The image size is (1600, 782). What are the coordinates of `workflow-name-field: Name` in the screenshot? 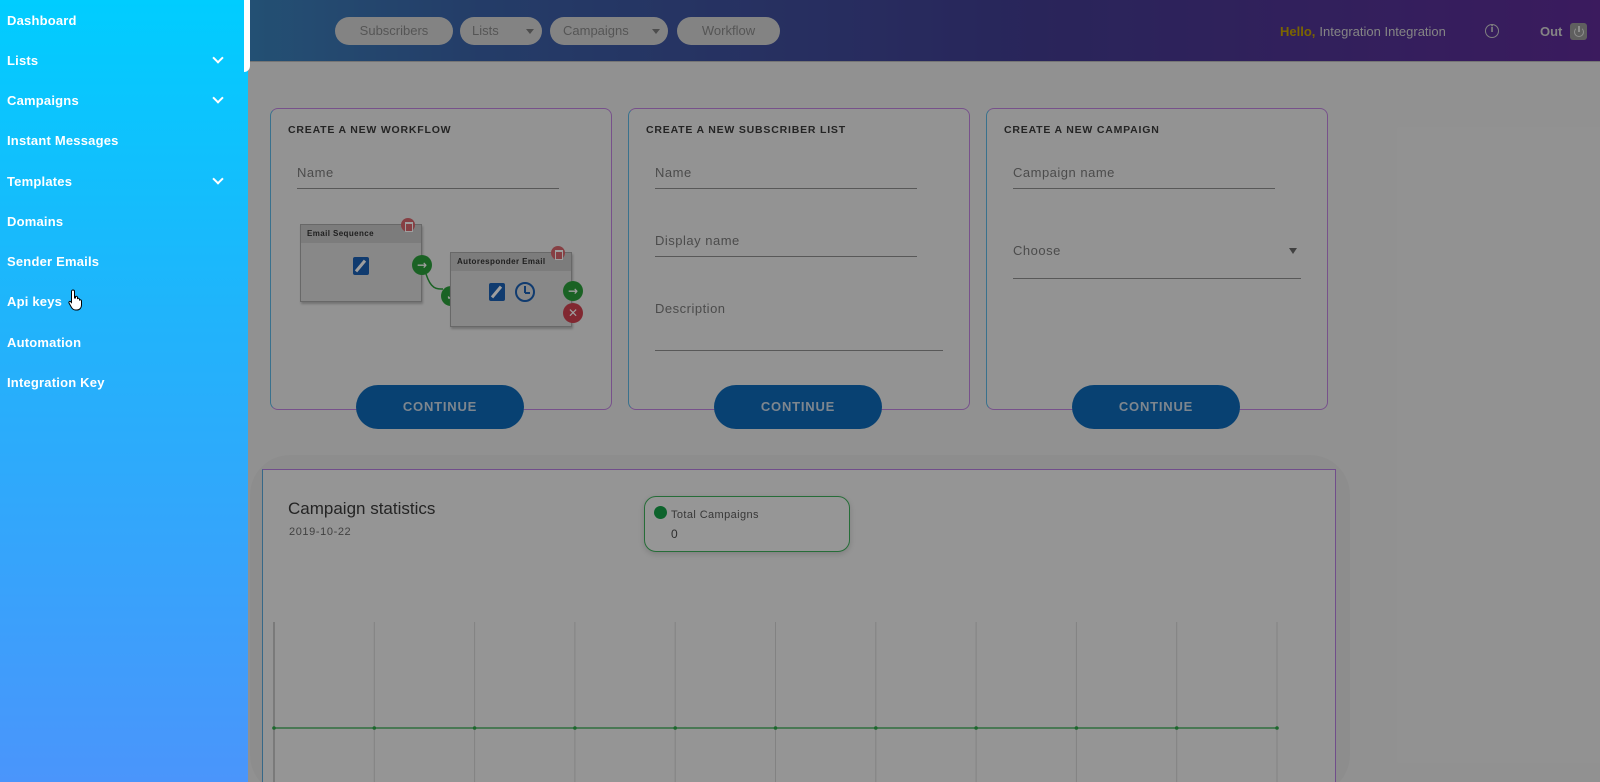 It's located at (428, 177).